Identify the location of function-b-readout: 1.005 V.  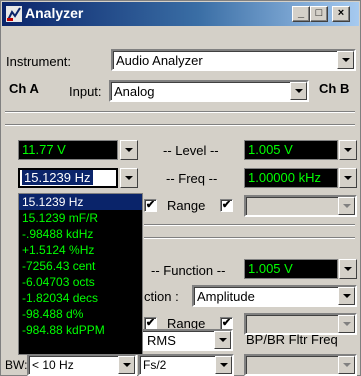
(291, 269).